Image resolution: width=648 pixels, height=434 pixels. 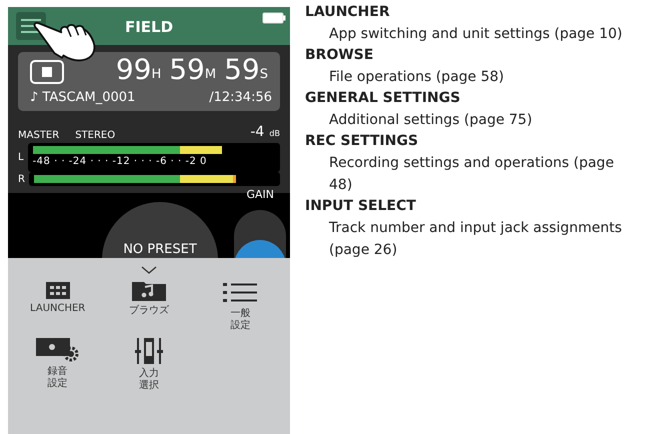 What do you see at coordinates (95, 135) in the screenshot?
I see `meter-mode: STEREO` at bounding box center [95, 135].